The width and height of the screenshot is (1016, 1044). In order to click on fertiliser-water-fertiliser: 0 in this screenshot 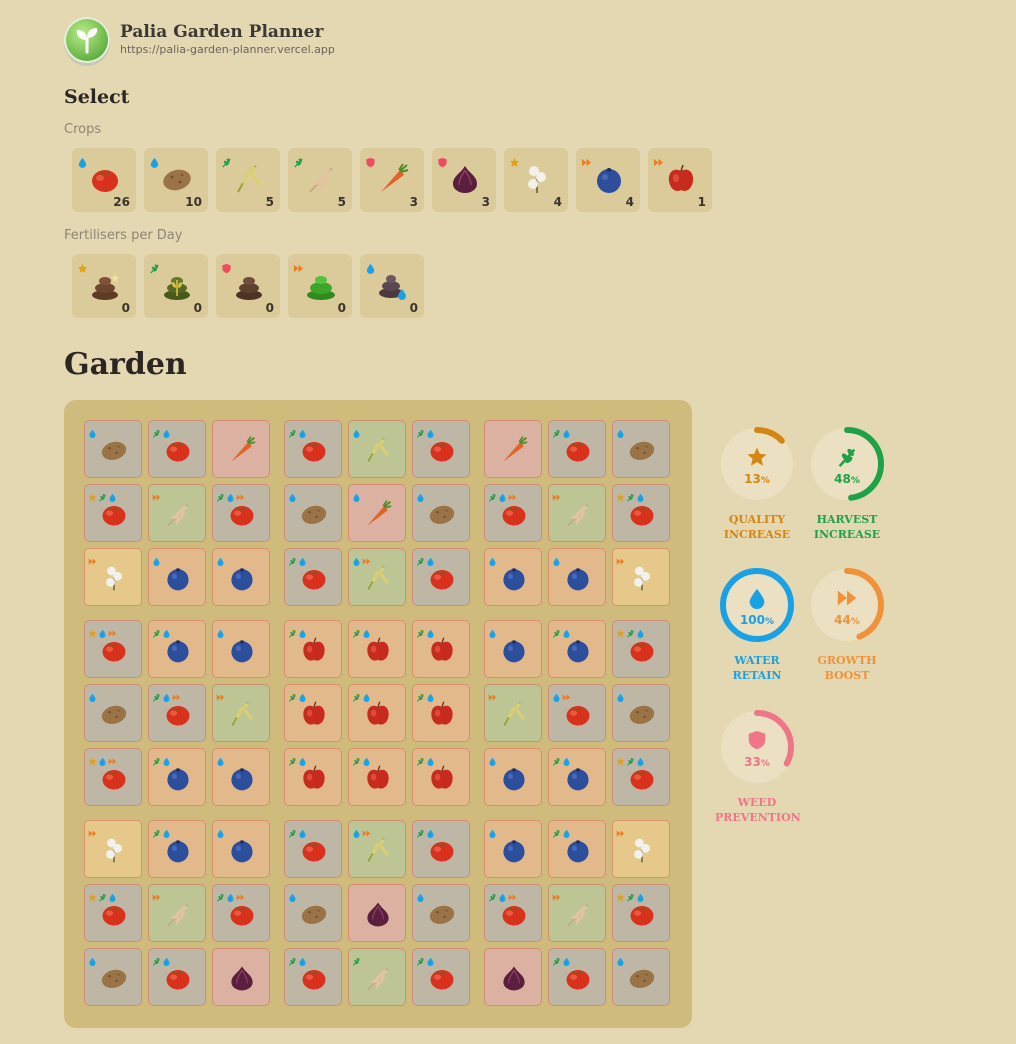, I will do `click(392, 286)`.